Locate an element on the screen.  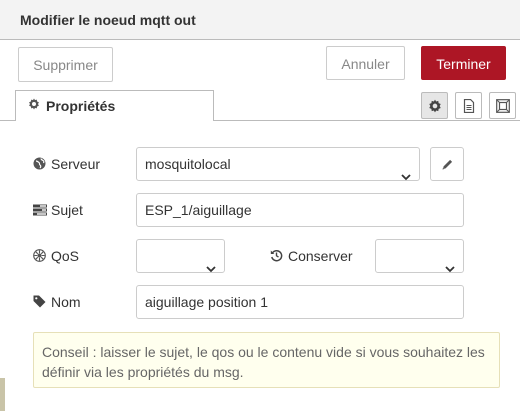
dialog-title: Modifier le noeud mqtt out is located at coordinates (108, 20).